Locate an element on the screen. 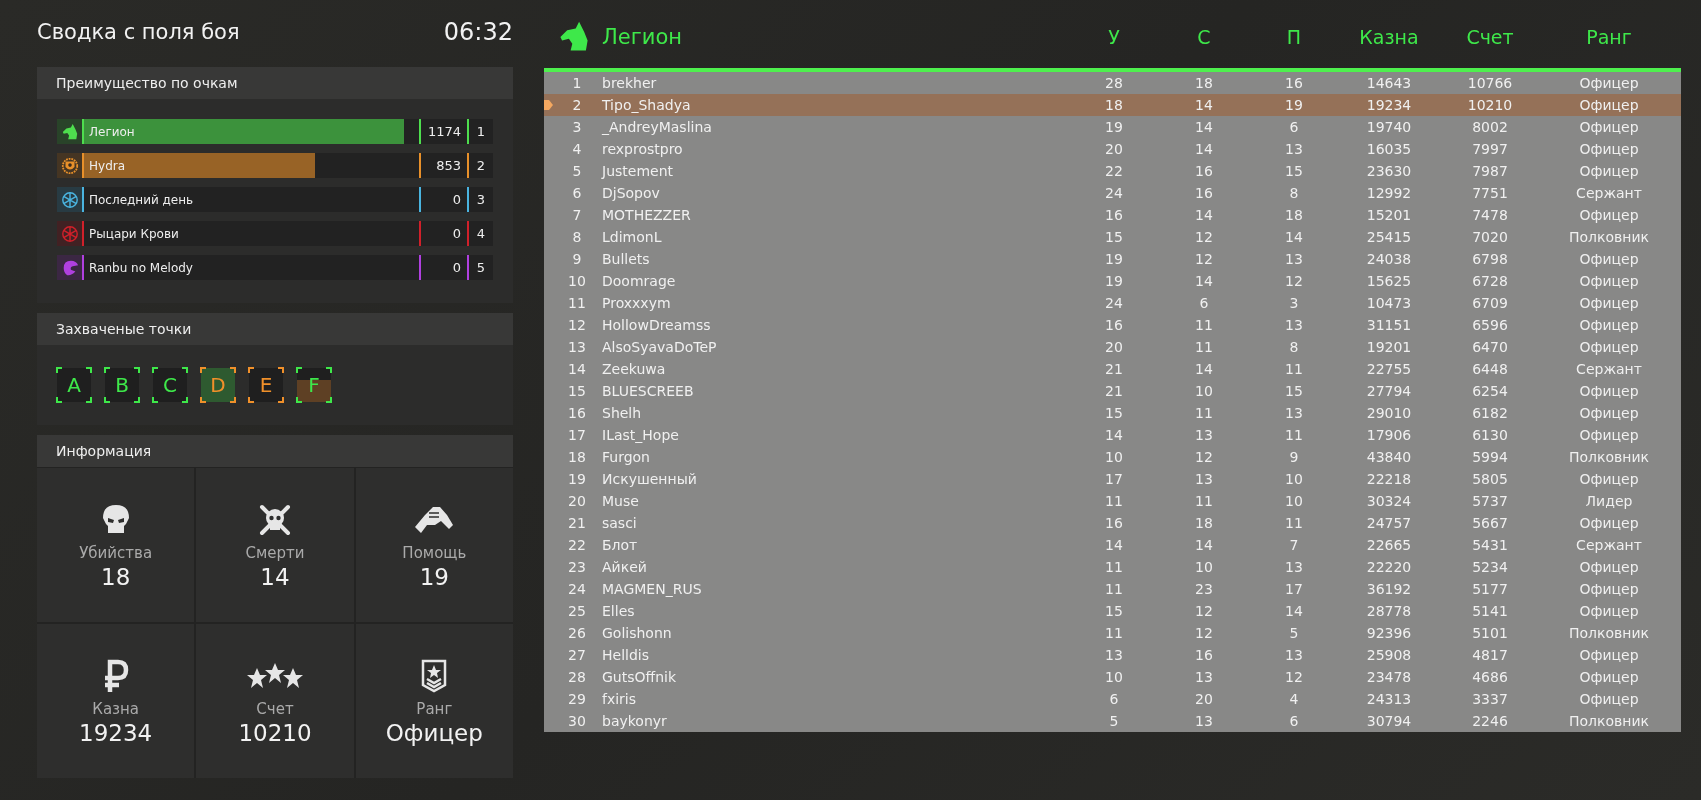 The image size is (1701, 800). table-cell-text: 4 is located at coordinates (577, 149).